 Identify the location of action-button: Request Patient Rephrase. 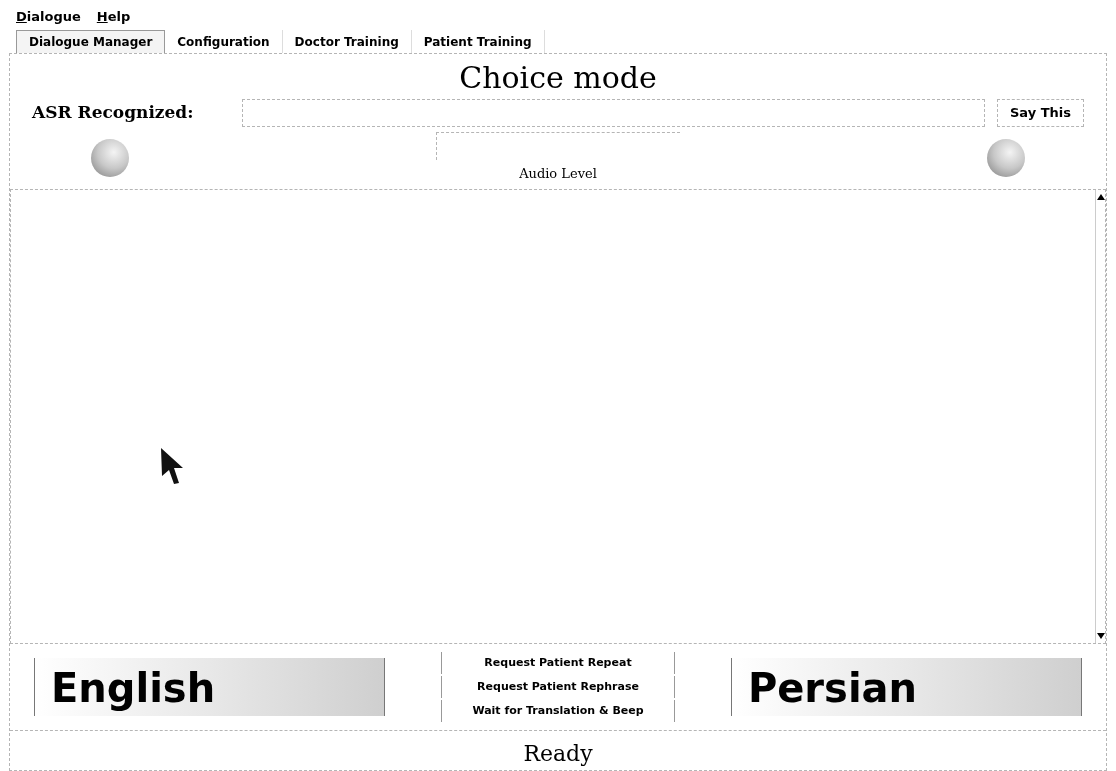
(558, 687).